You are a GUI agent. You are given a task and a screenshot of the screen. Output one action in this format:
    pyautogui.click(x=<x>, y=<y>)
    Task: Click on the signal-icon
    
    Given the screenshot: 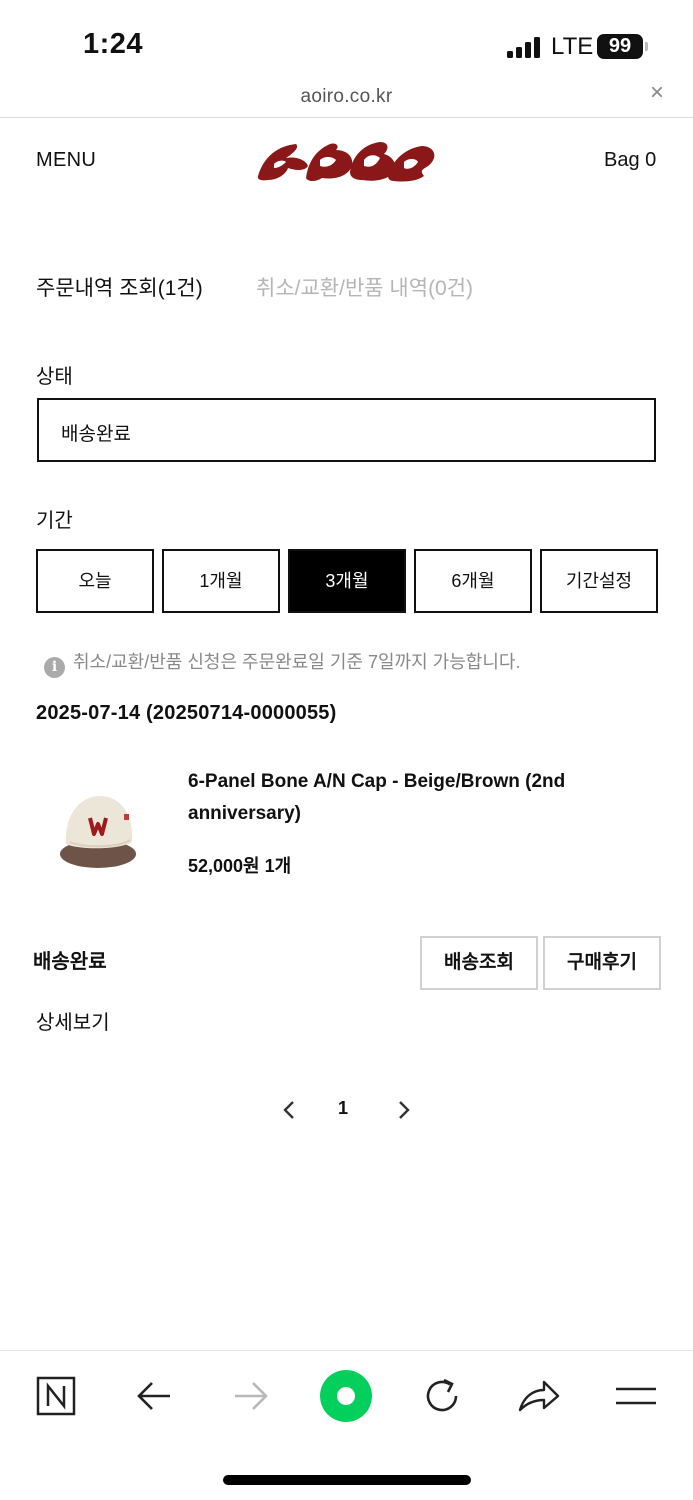 What is the action you would take?
    pyautogui.click(x=523, y=47)
    